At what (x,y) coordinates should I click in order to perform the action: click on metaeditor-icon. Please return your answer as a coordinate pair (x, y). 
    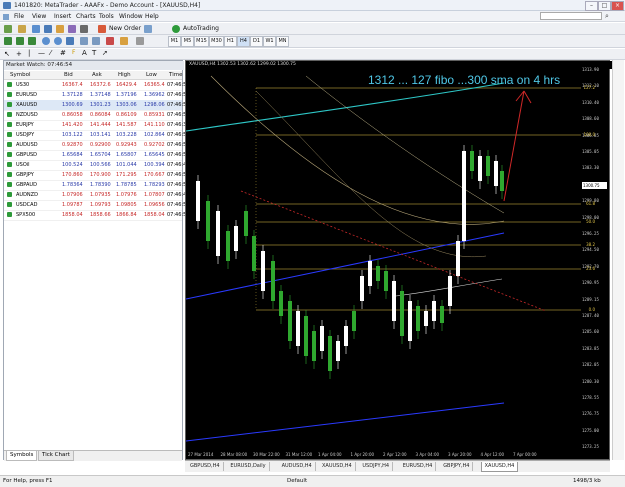
    Looking at the image, I should click on (148, 29).